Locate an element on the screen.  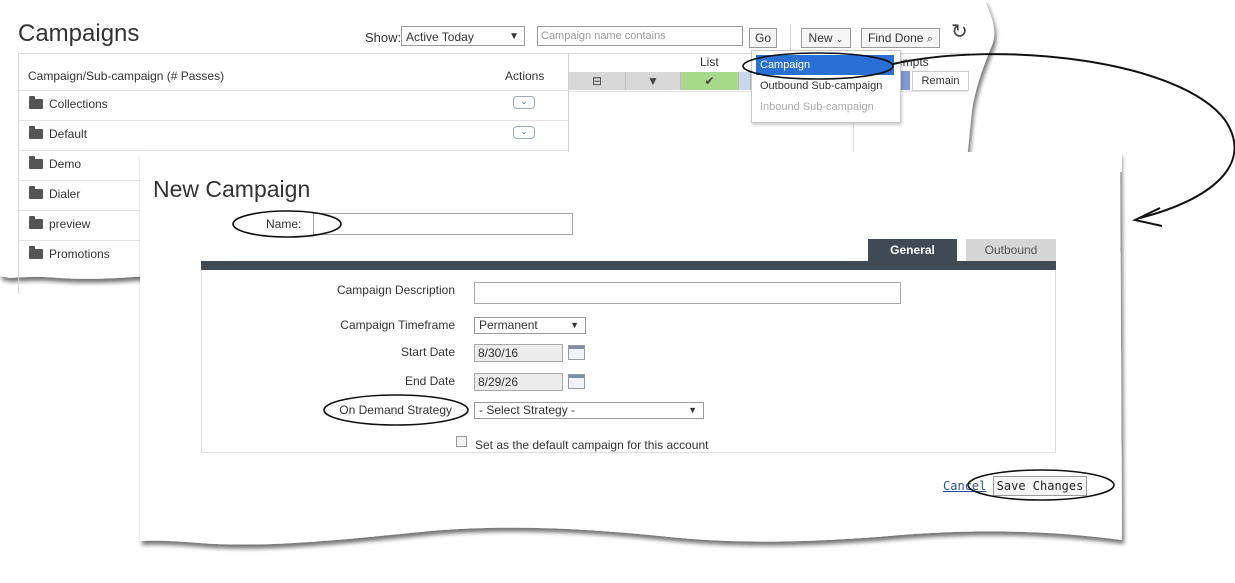
strategy-label: On Demand Strategy is located at coordinates (395, 410).